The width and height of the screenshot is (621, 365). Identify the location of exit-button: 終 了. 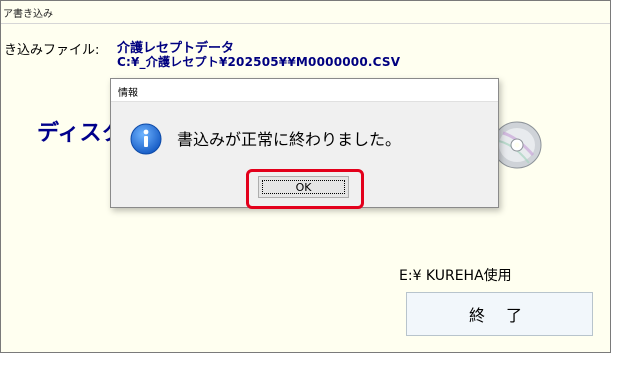
(499, 314).